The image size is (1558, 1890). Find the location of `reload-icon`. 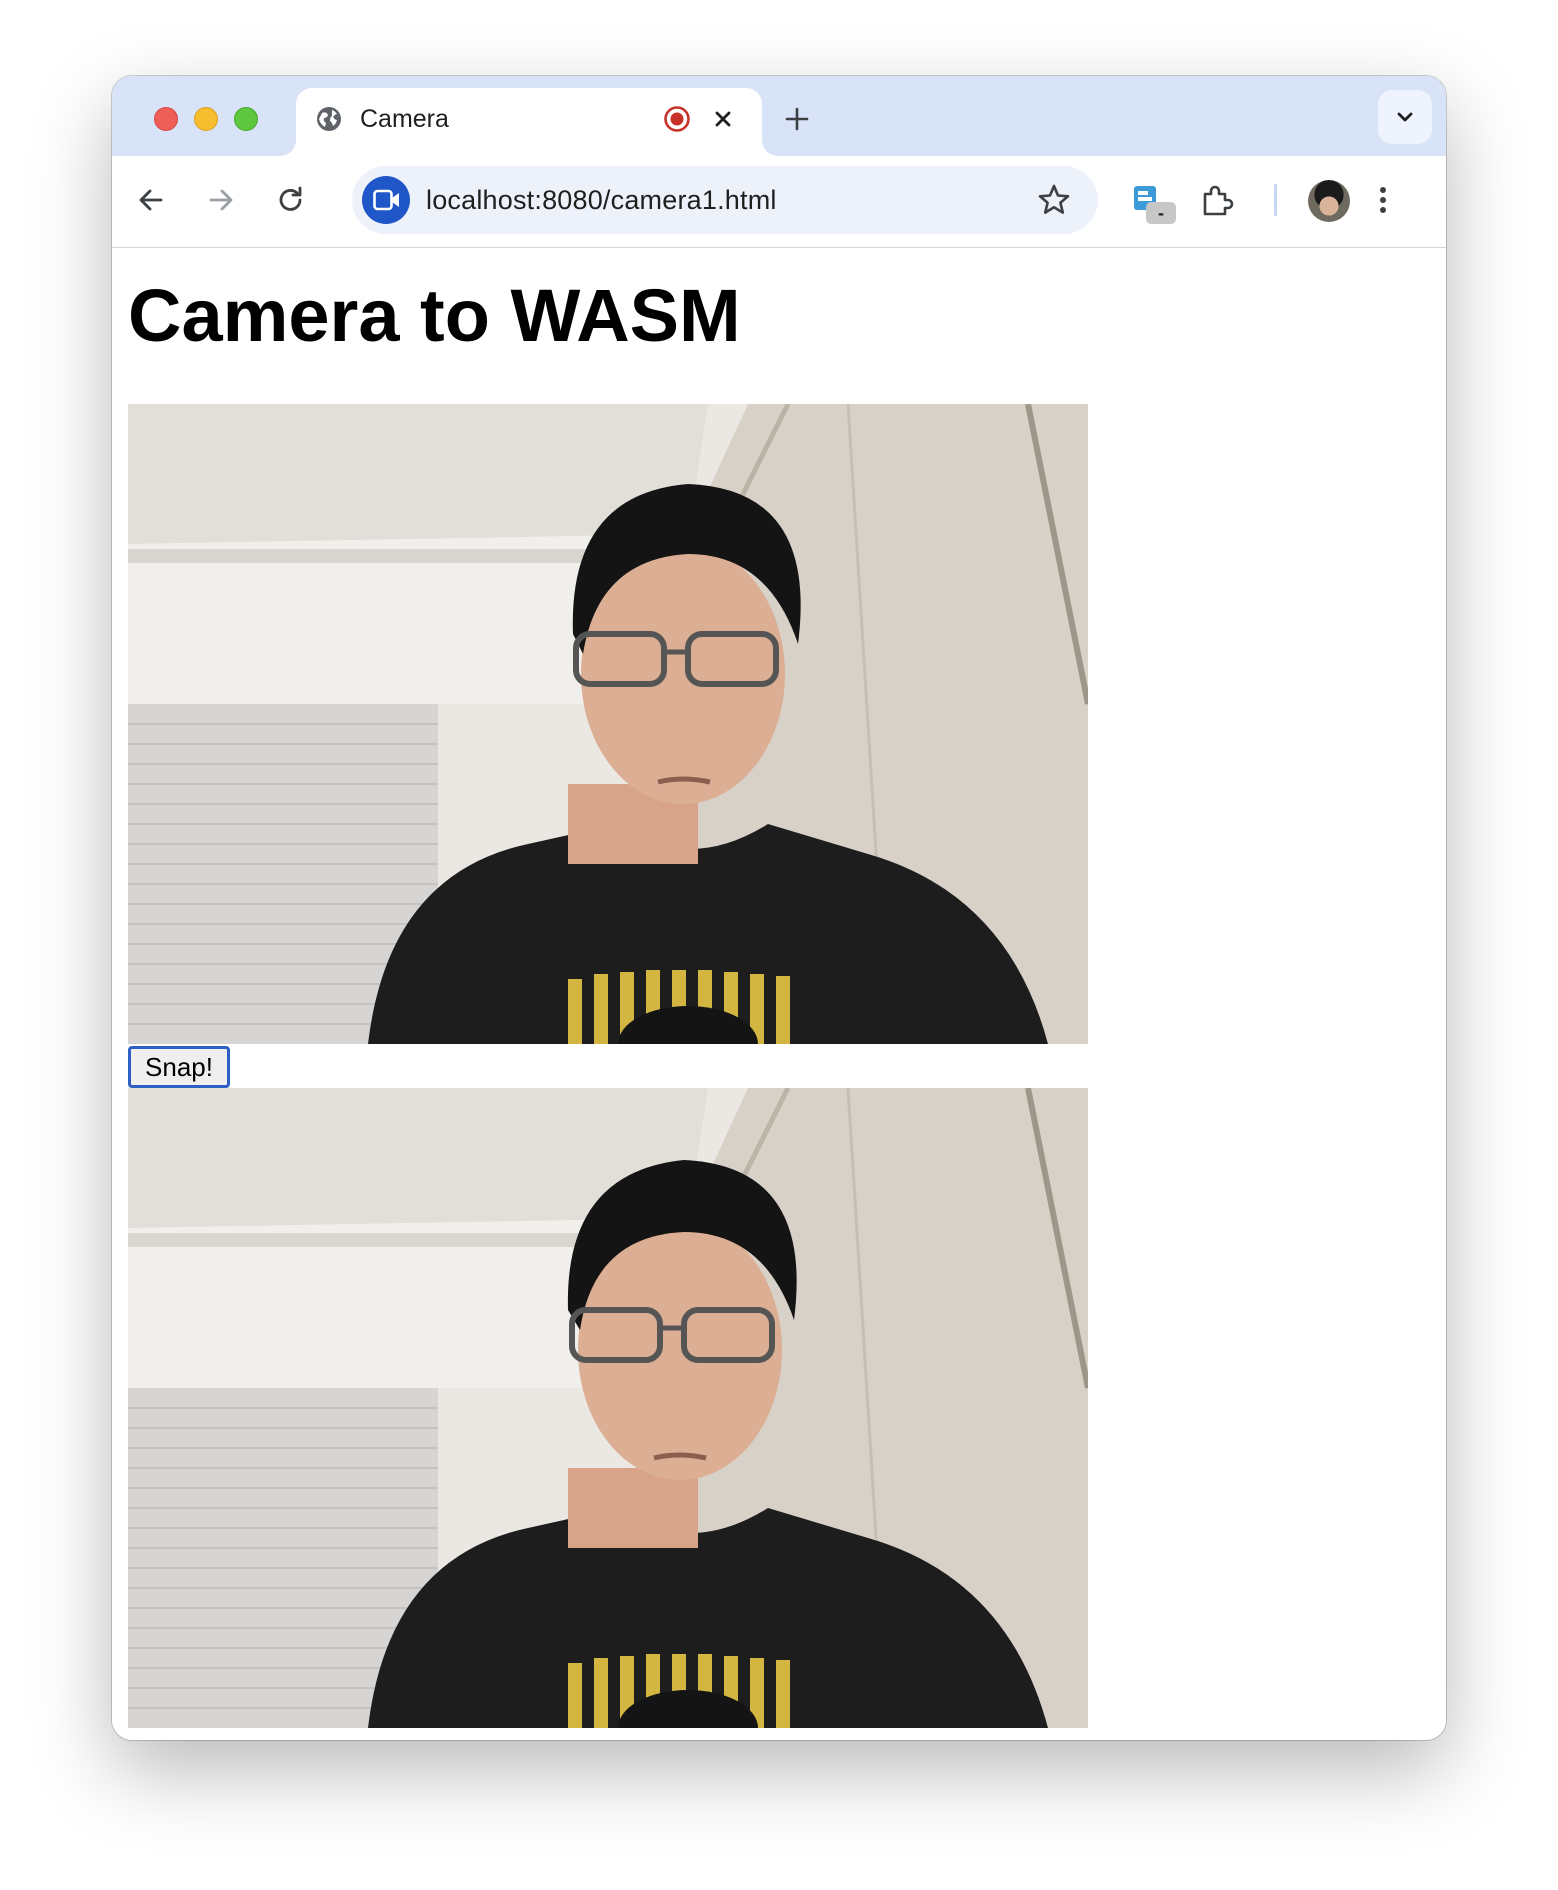

reload-icon is located at coordinates (291, 200).